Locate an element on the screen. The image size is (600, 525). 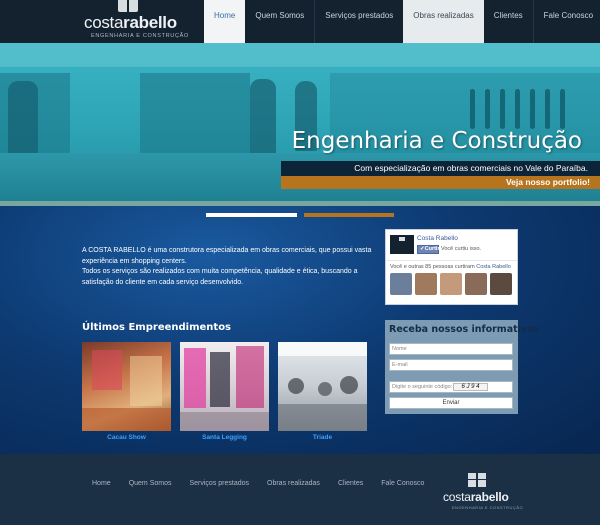
hero-cta-bar: Veja nosso portfolio! is located at coordinates (440, 182).